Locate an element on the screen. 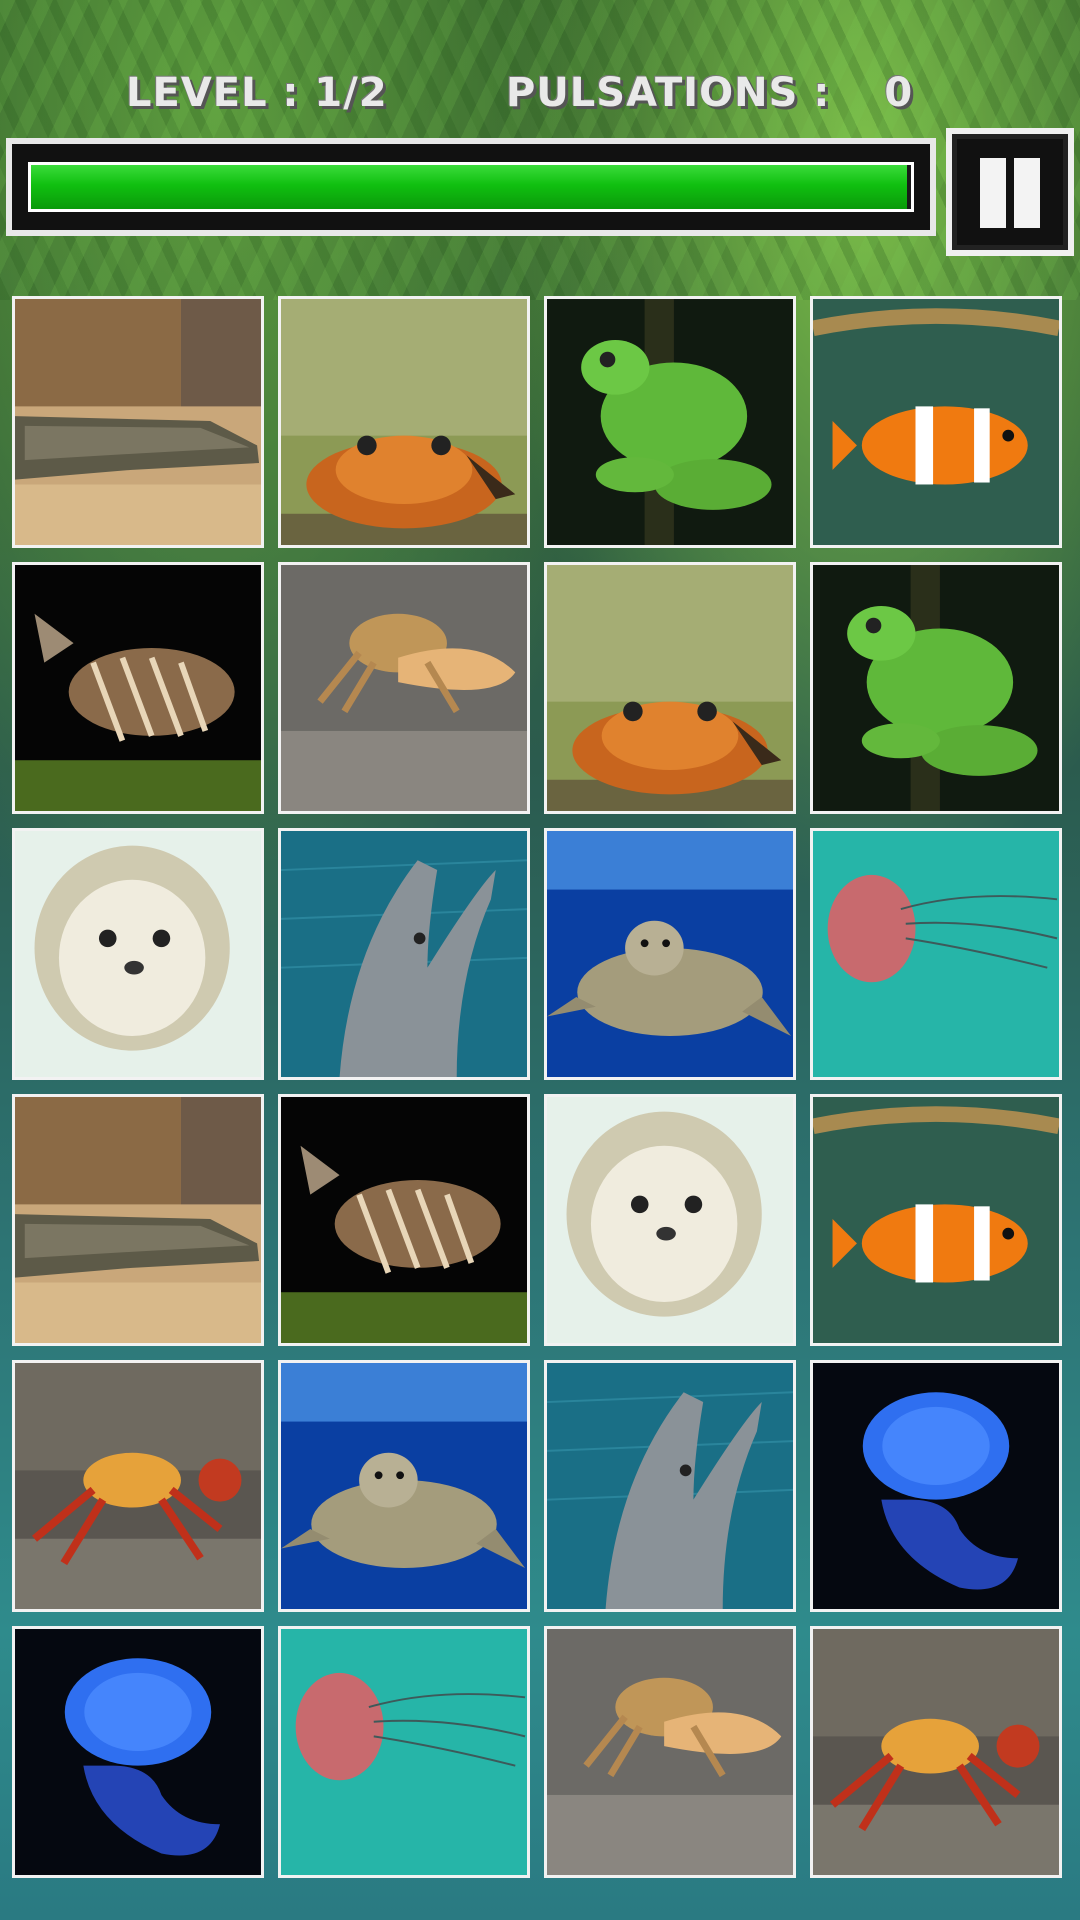  time-bar-fill is located at coordinates (469, 187).